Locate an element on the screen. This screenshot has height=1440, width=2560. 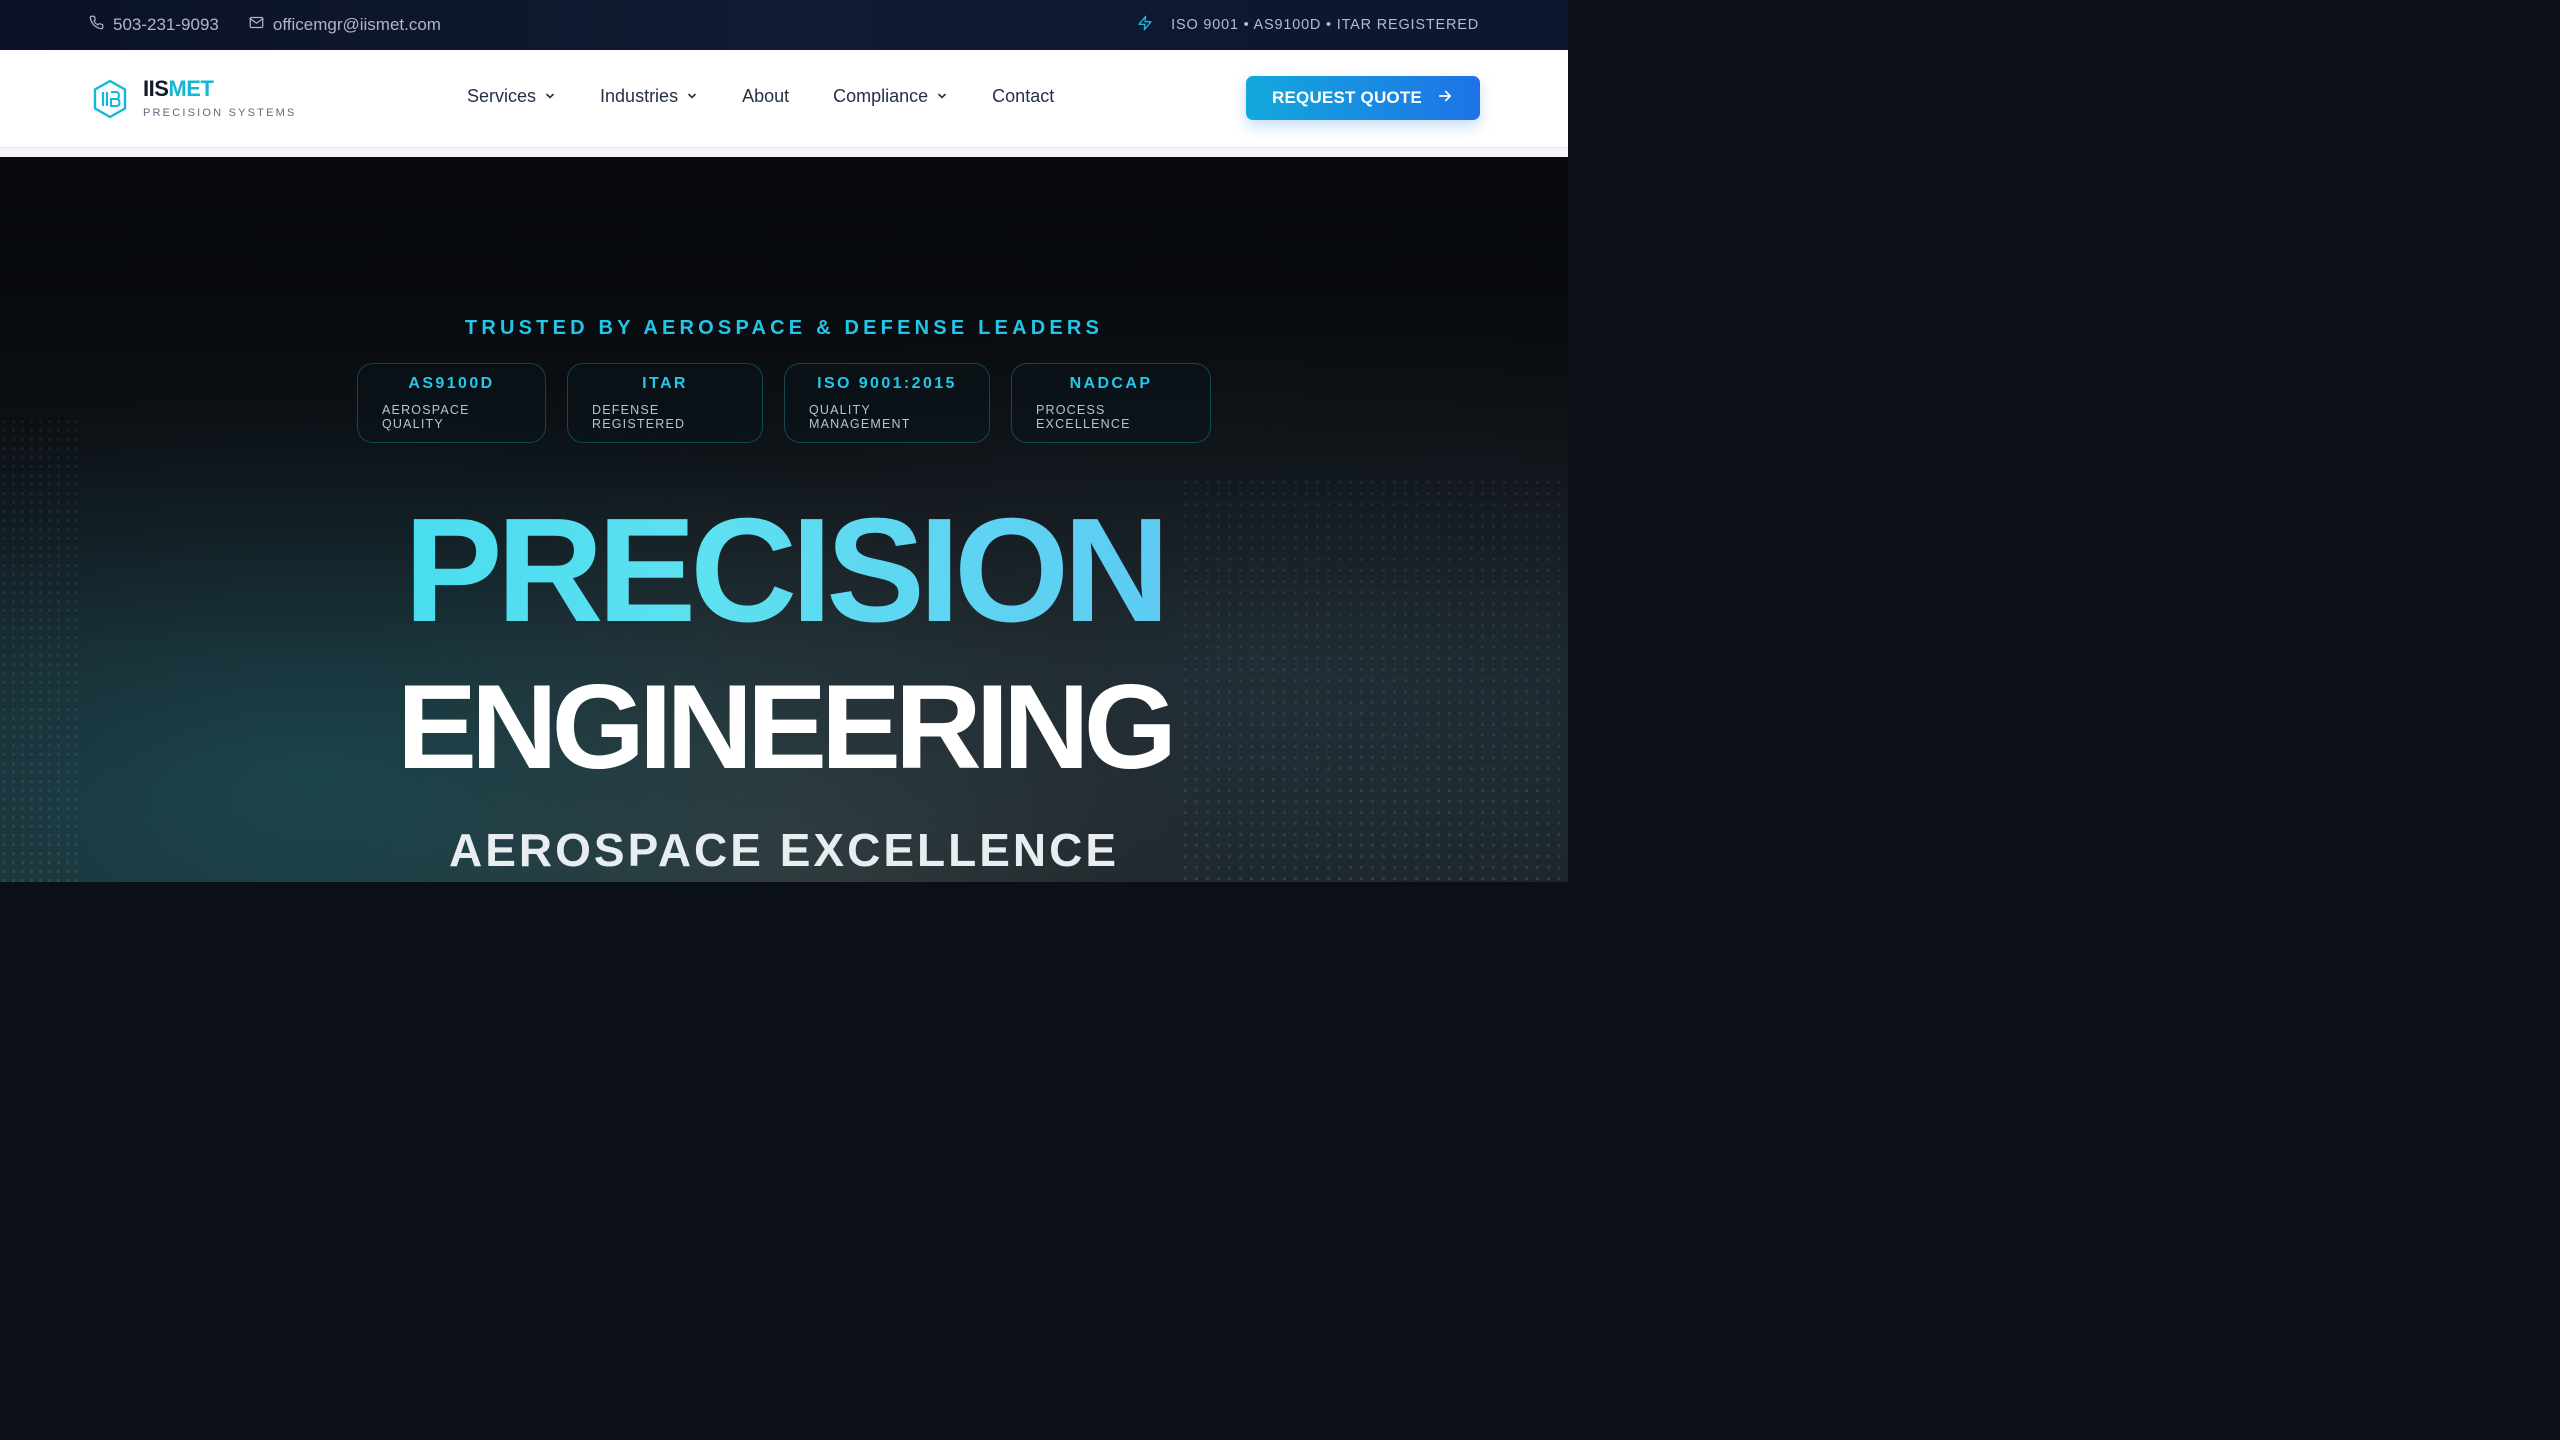
brand-name-part1: IIS is located at coordinates (156, 88).